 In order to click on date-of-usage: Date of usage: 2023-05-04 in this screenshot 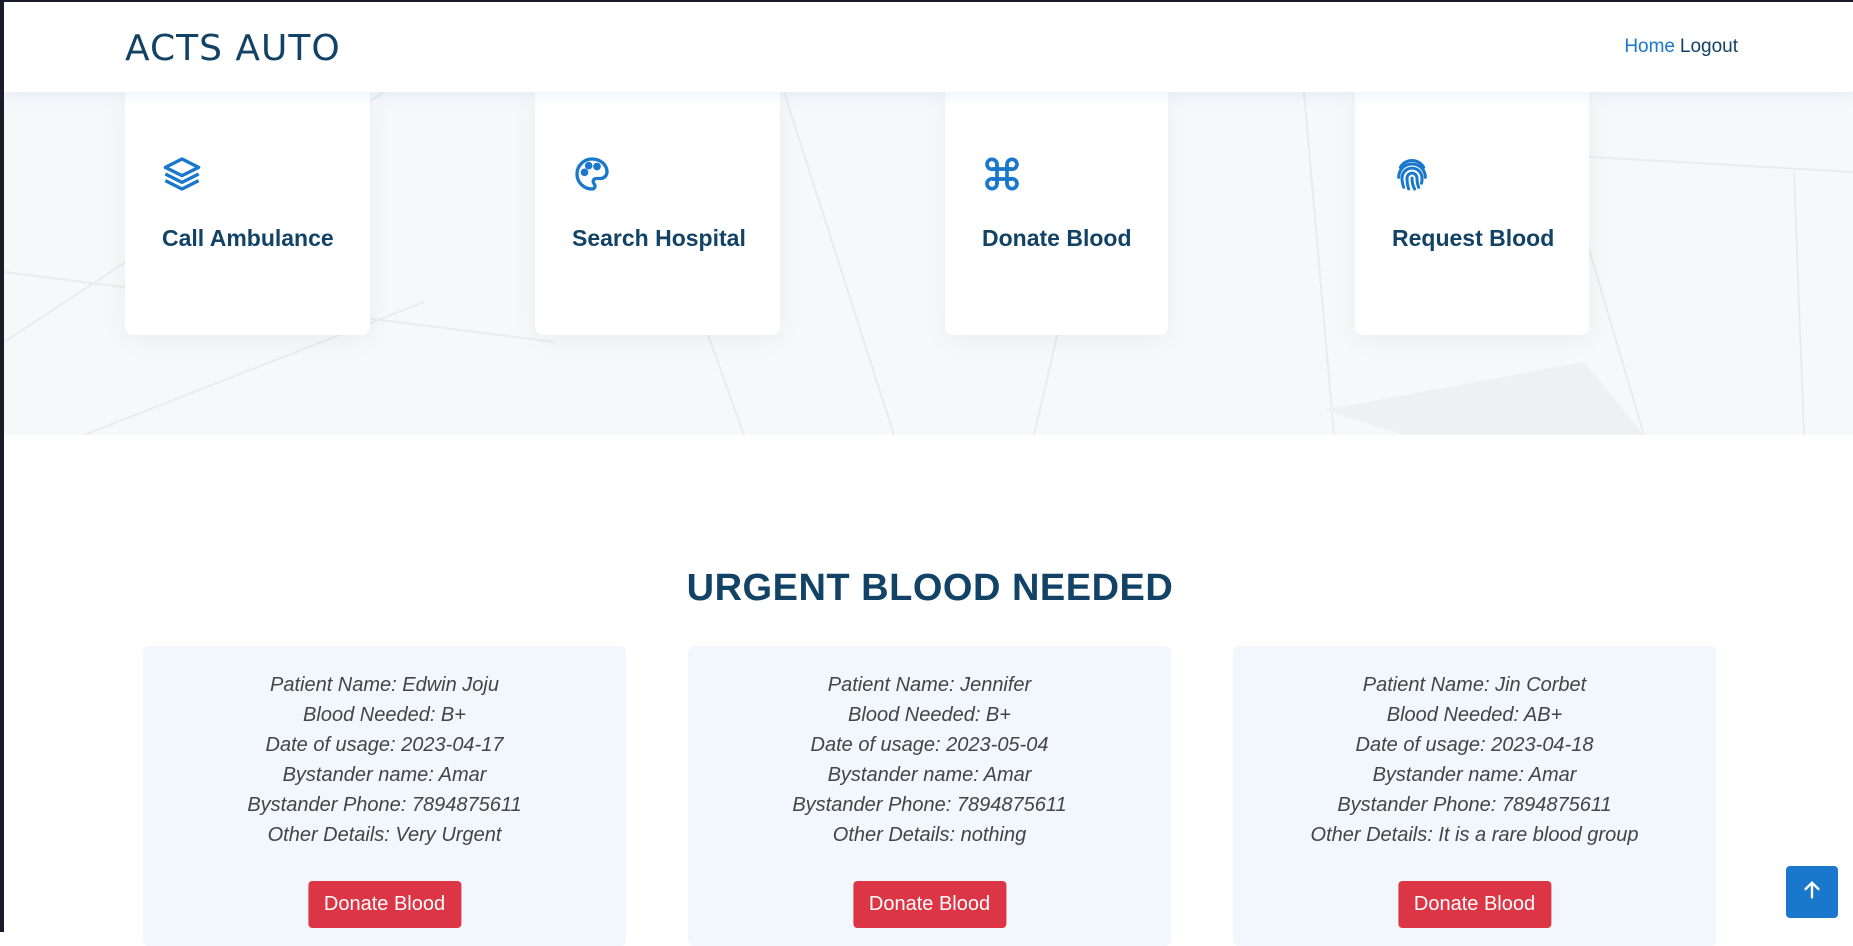, I will do `click(929, 745)`.